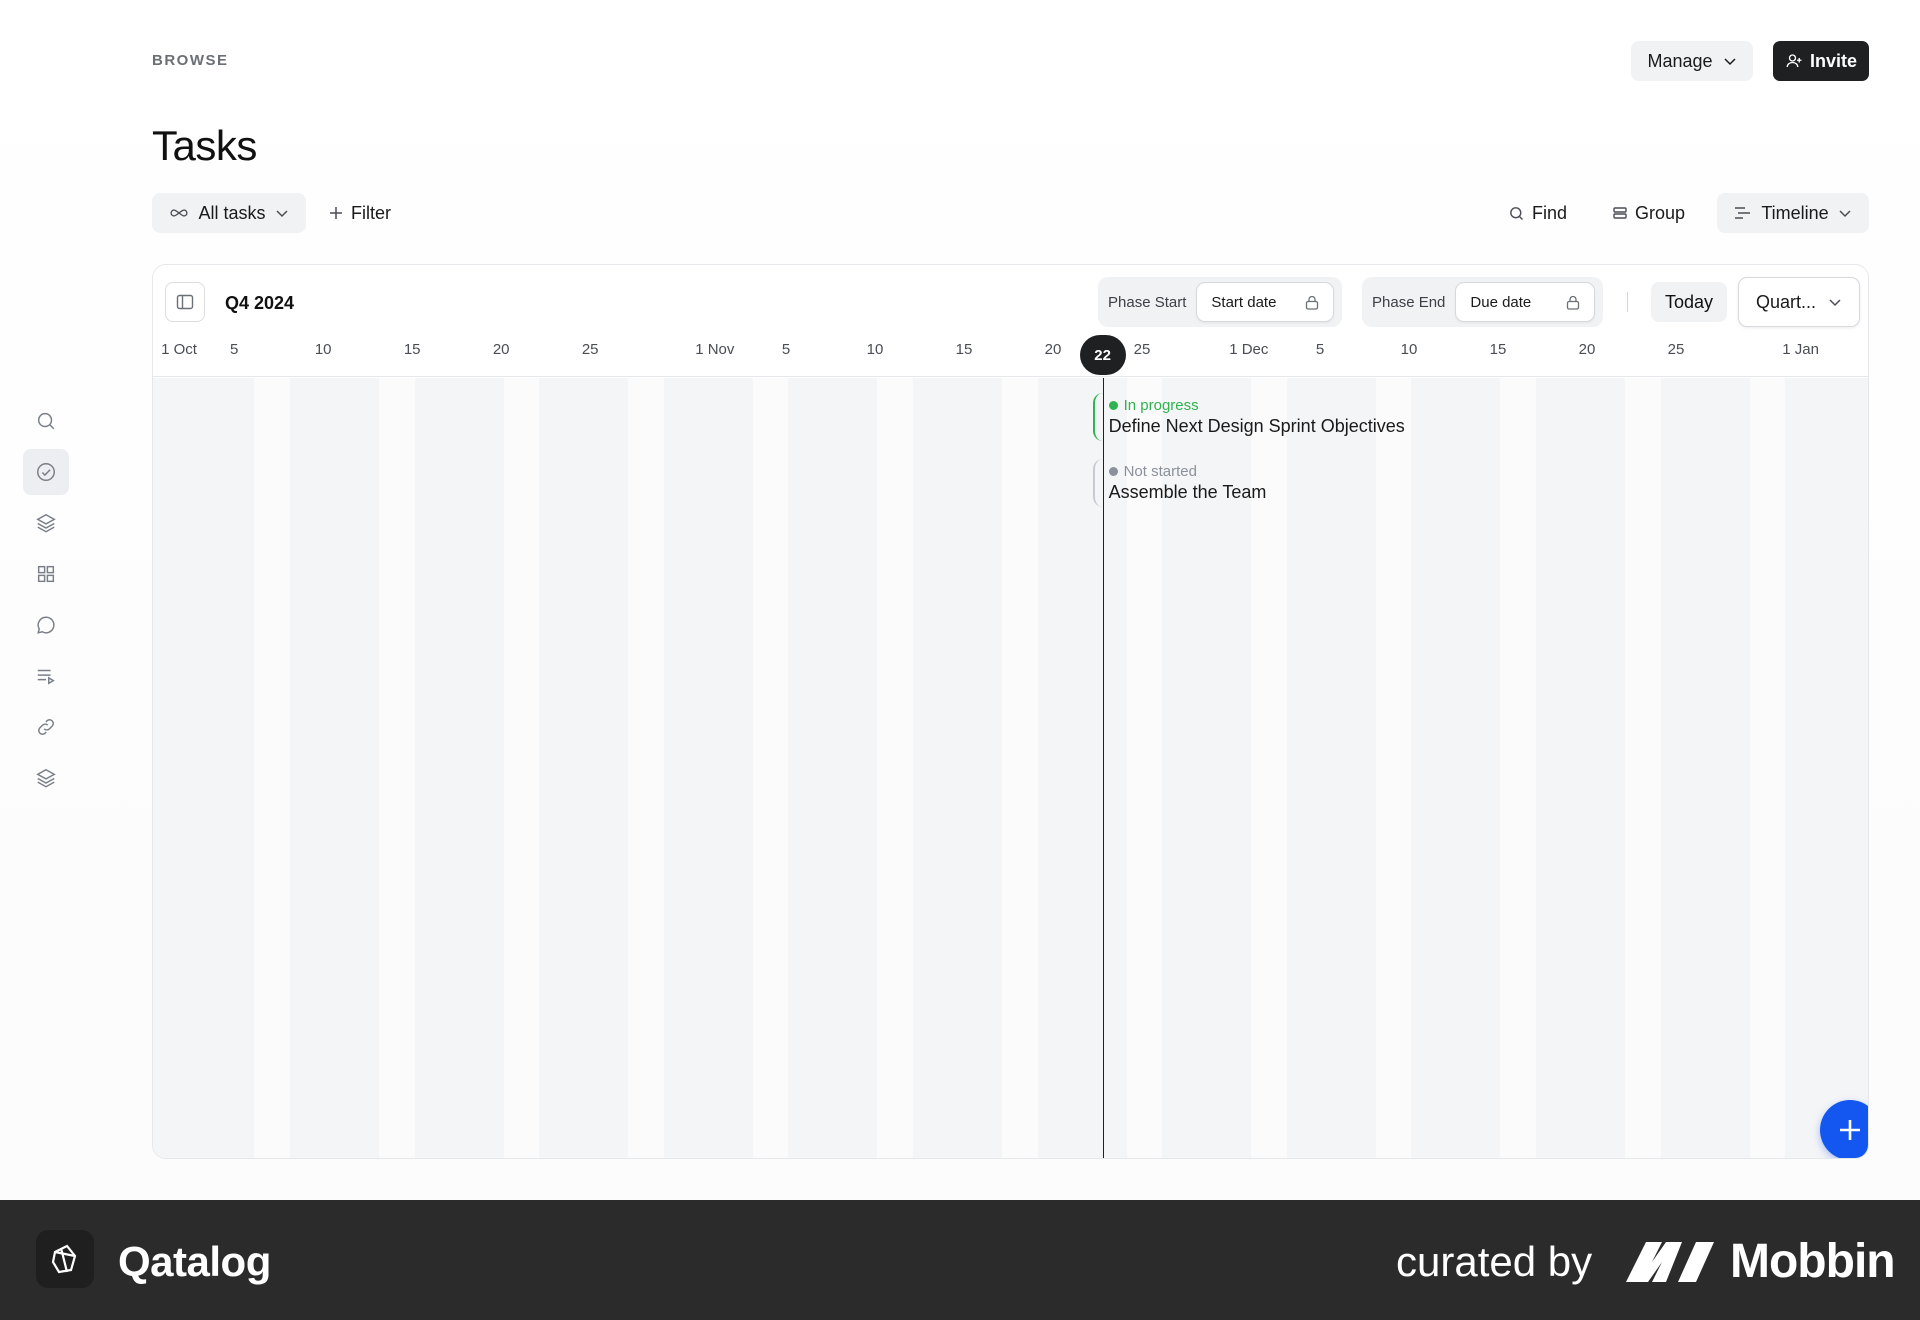  What do you see at coordinates (715, 349) in the screenshot?
I see `day-label: 1 Nov` at bounding box center [715, 349].